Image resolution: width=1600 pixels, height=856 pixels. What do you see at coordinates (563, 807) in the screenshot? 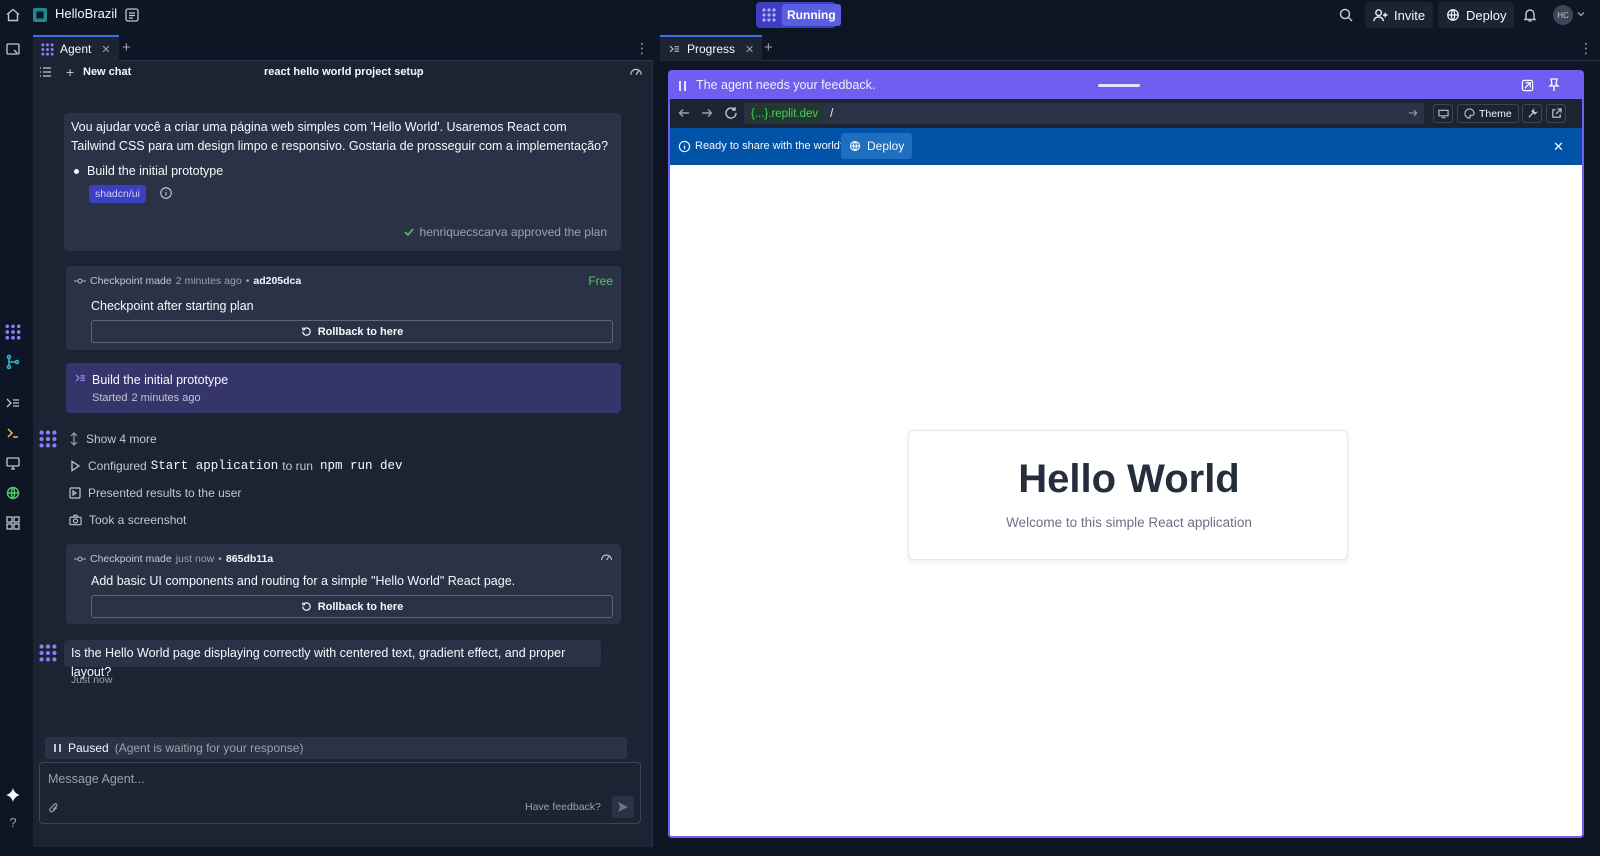
I see `feedback-link: Have feedback?` at bounding box center [563, 807].